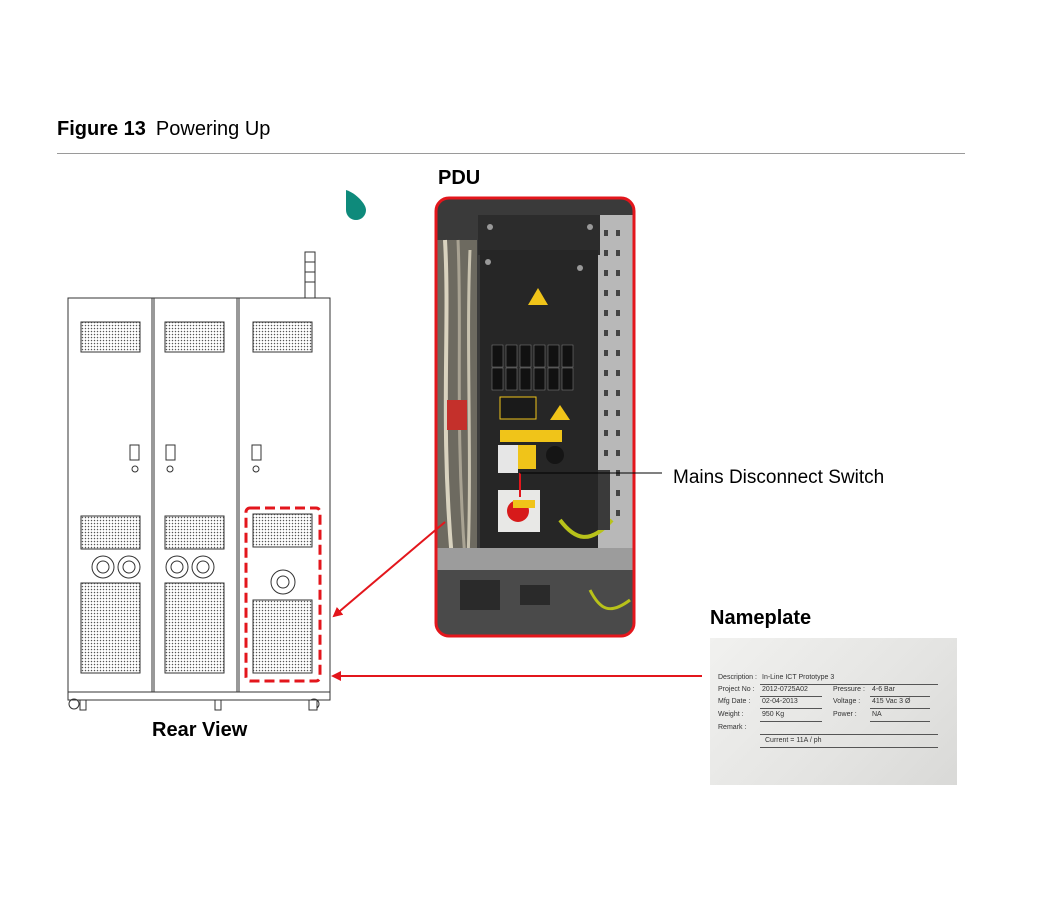  What do you see at coordinates (780, 701) in the screenshot?
I see `np-mfg-value: 02-04-2013` at bounding box center [780, 701].